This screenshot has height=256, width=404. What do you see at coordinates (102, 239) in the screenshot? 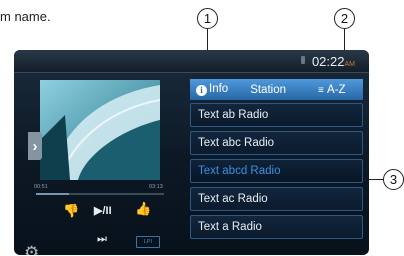
I see `next-track-button: ⏭` at bounding box center [102, 239].